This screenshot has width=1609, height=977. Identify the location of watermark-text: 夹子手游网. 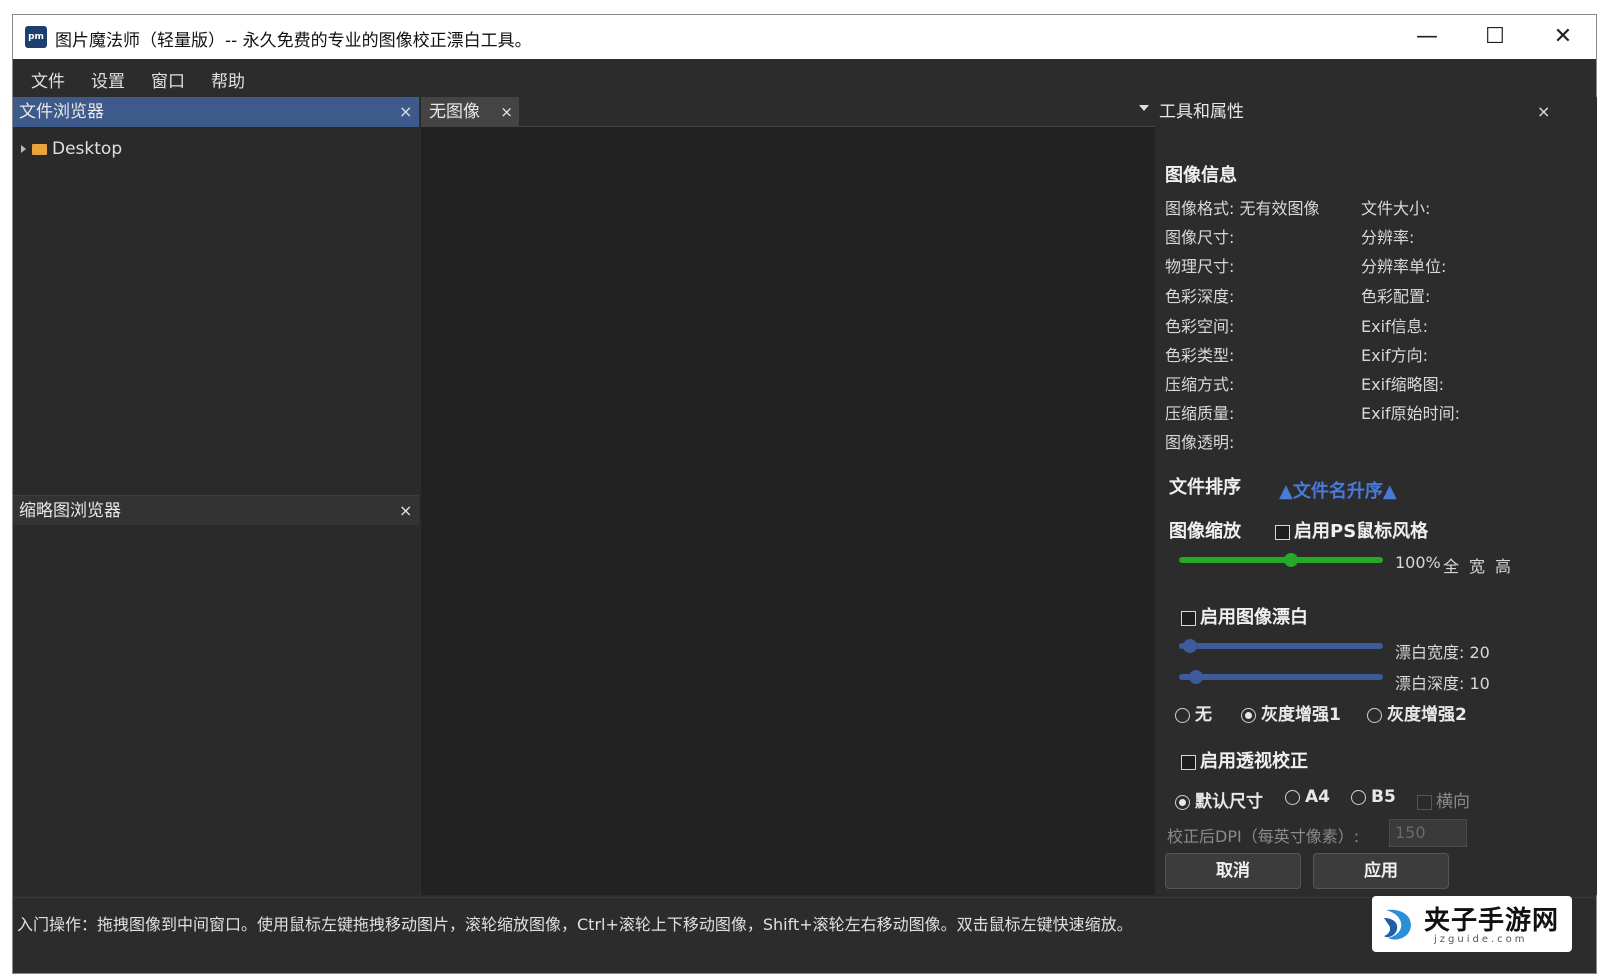
(1492, 921).